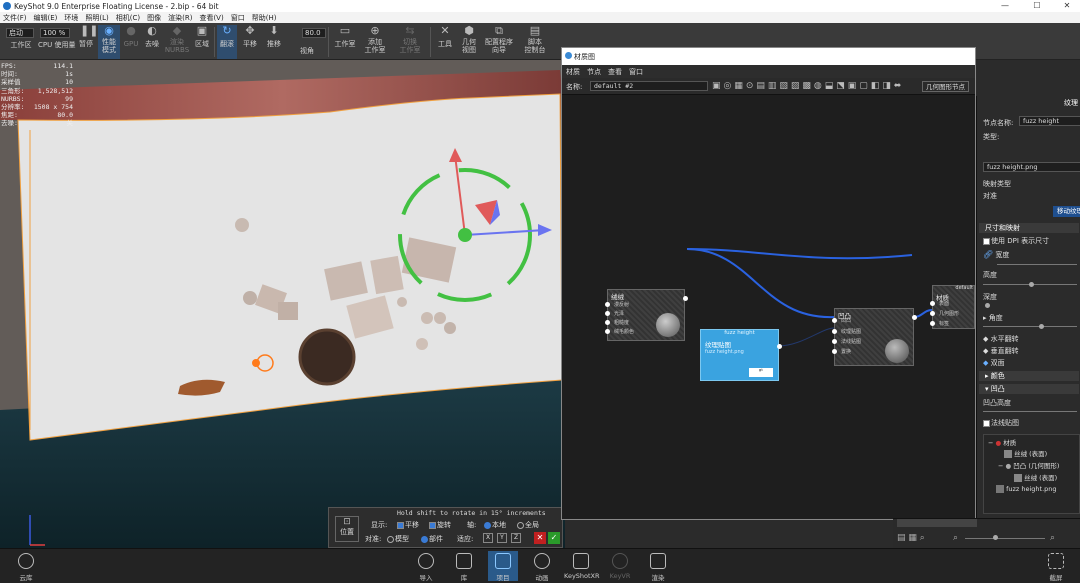  What do you see at coordinates (1071, 103) in the screenshot?
I see `texture-tab: 纹理` at bounding box center [1071, 103].